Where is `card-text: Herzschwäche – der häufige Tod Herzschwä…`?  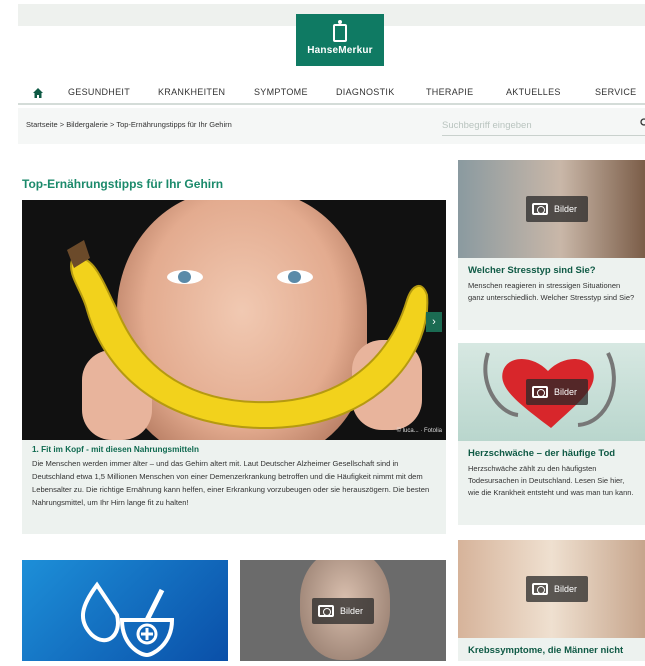
card-text: Herzschwäche – der häufige Tod Herzschwä… is located at coordinates (551, 483).